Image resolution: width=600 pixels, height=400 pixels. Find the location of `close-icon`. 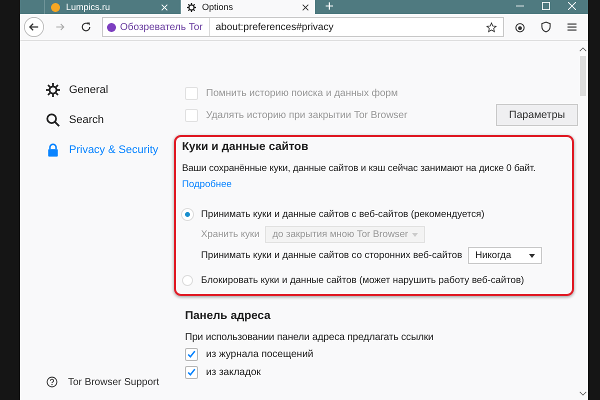

close-icon is located at coordinates (572, 6).